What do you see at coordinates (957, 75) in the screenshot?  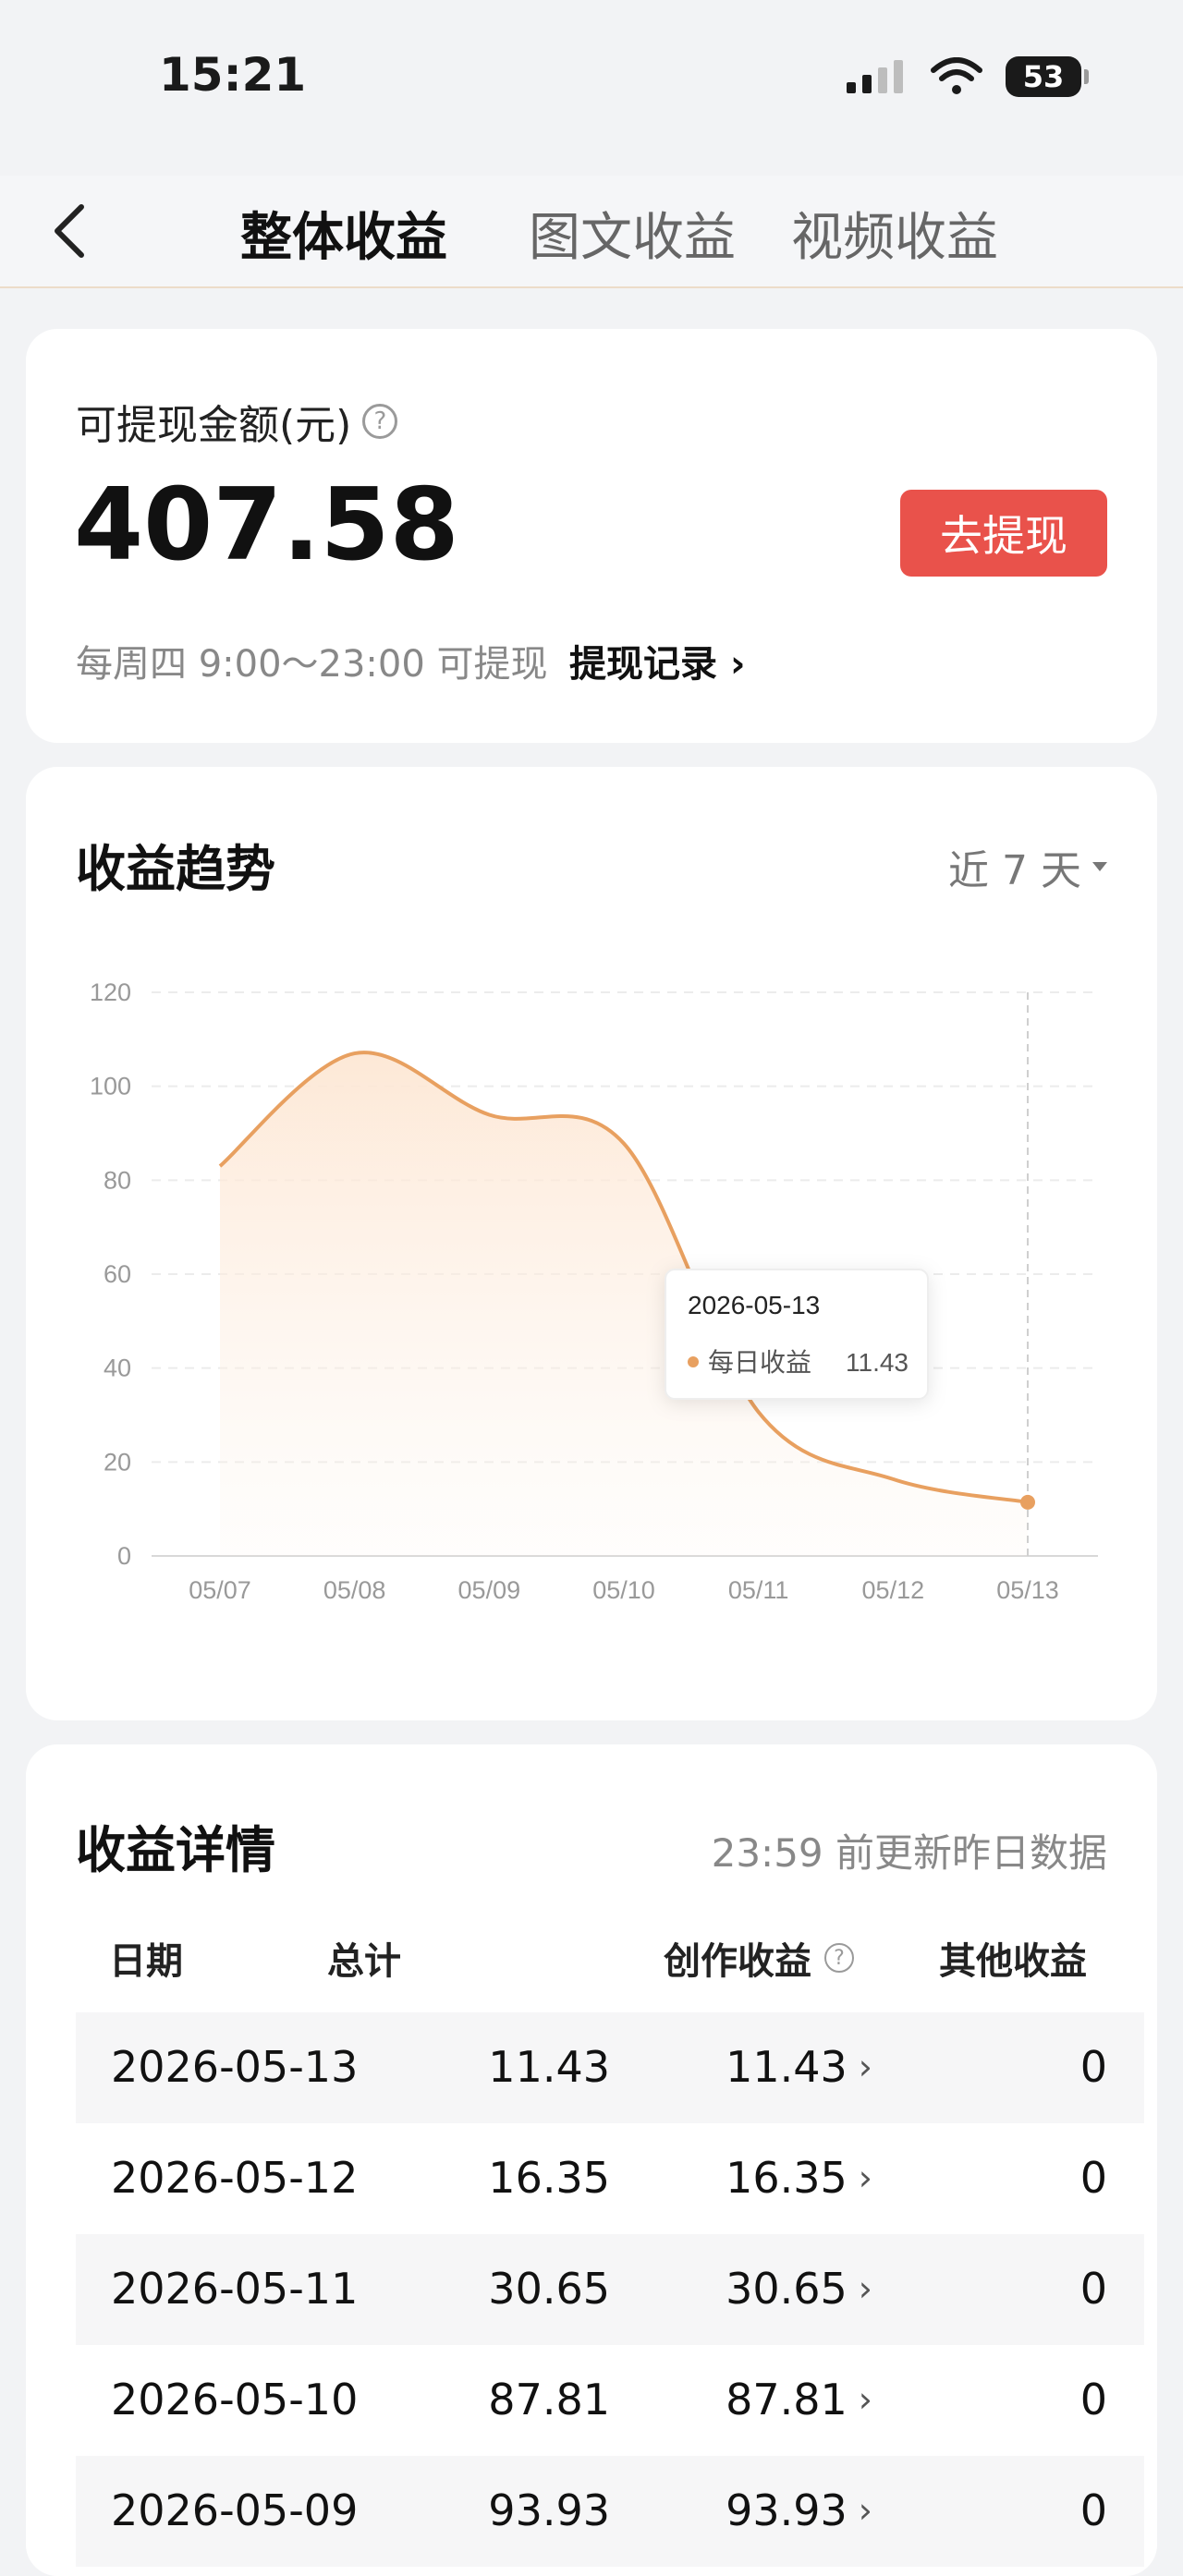 I see `wifi-icon` at bounding box center [957, 75].